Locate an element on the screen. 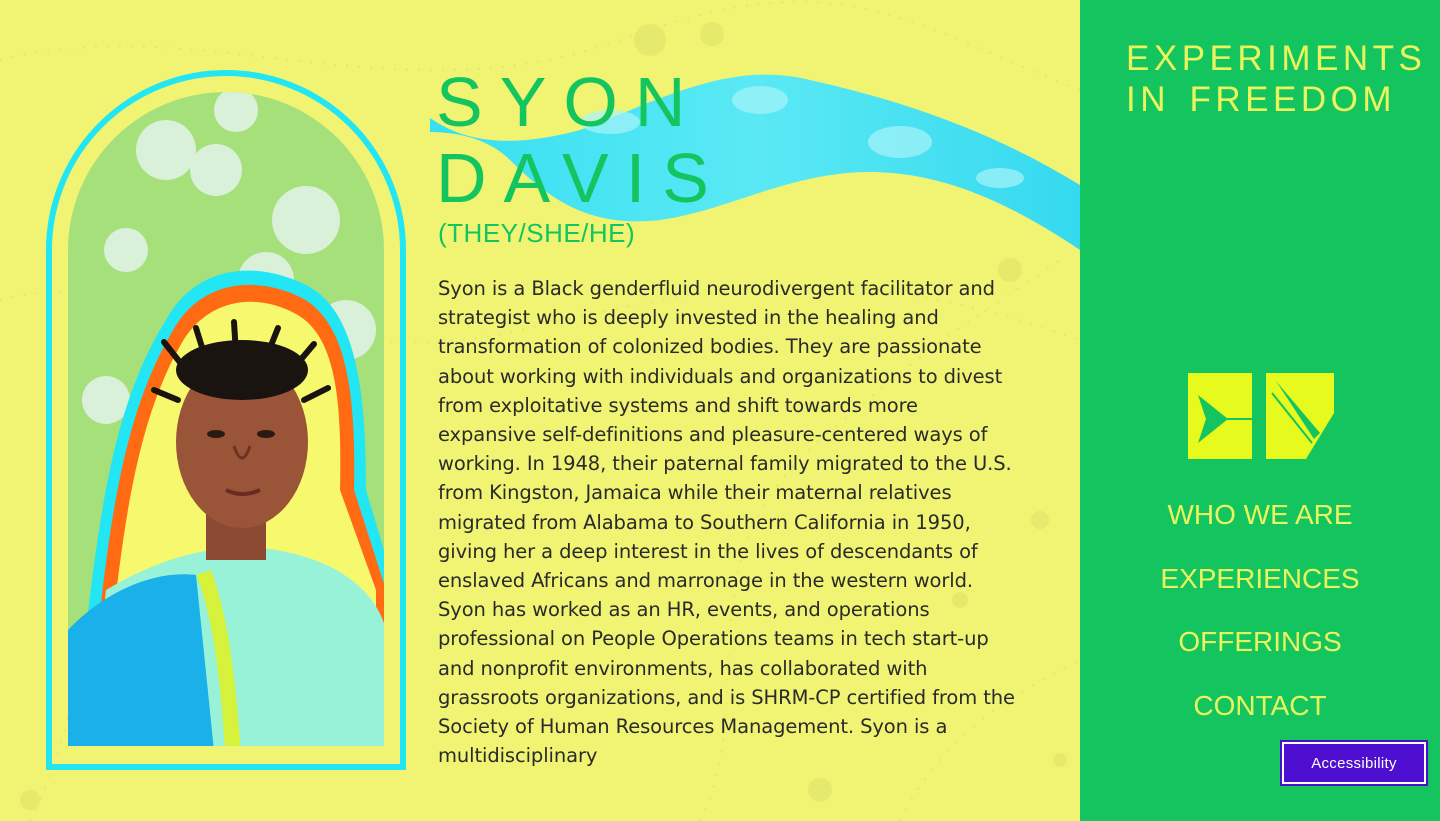 The image size is (1440, 821). brand-word-in: IN is located at coordinates (1148, 99).